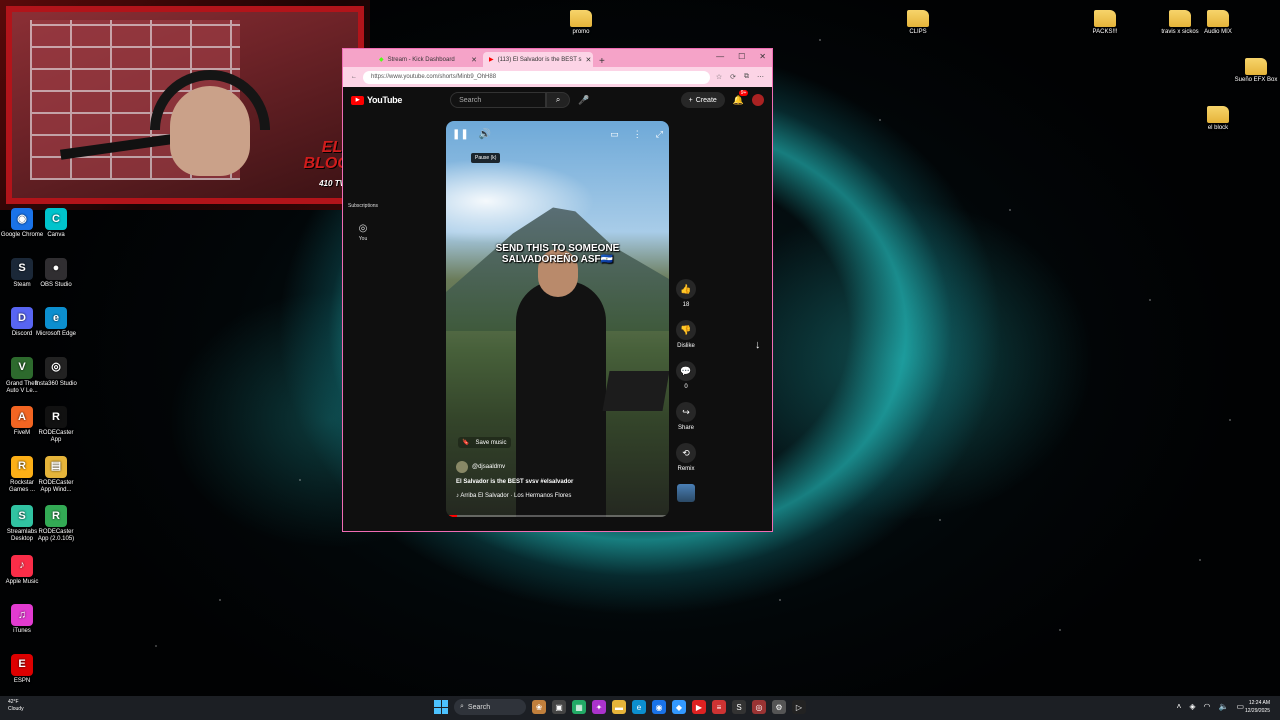  What do you see at coordinates (1223, 706) in the screenshot?
I see `volume-icon: 🔈` at bounding box center [1223, 706].